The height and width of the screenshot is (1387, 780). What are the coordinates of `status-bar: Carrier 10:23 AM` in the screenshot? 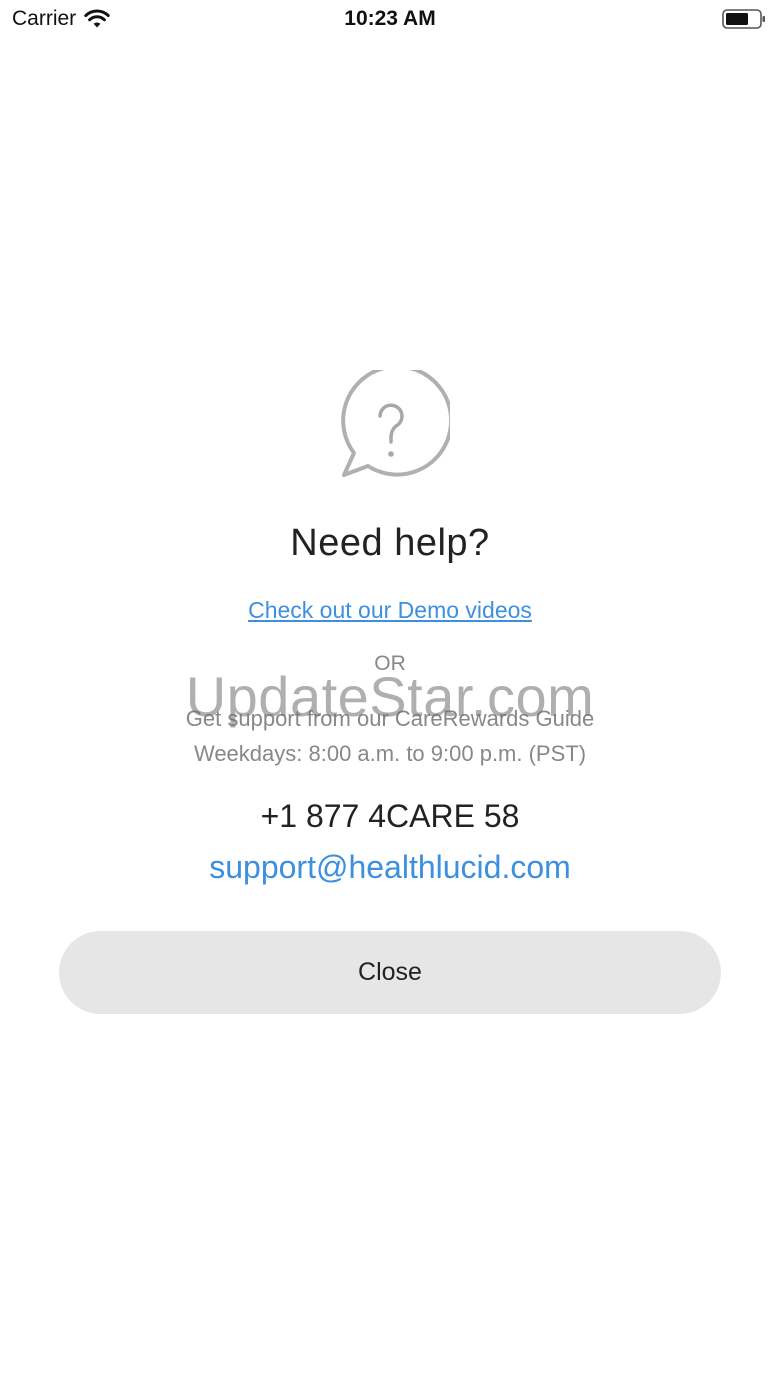 It's located at (390, 20).